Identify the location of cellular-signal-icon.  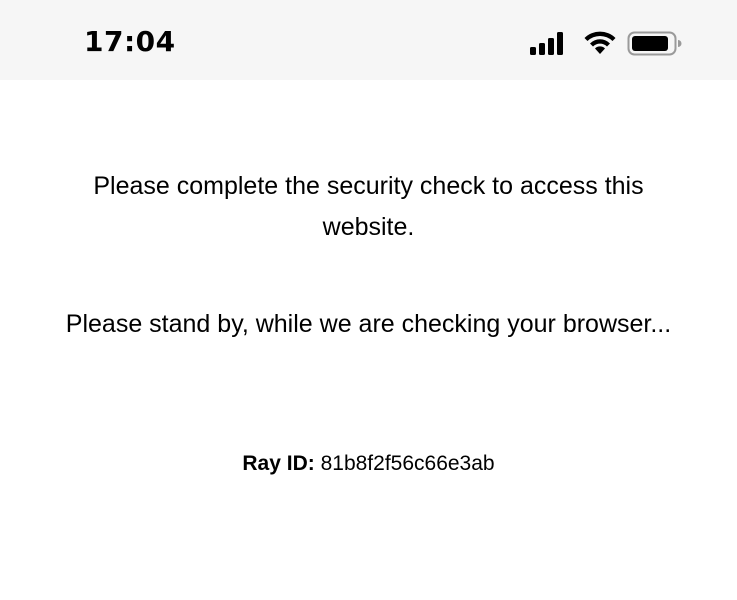
(546, 43).